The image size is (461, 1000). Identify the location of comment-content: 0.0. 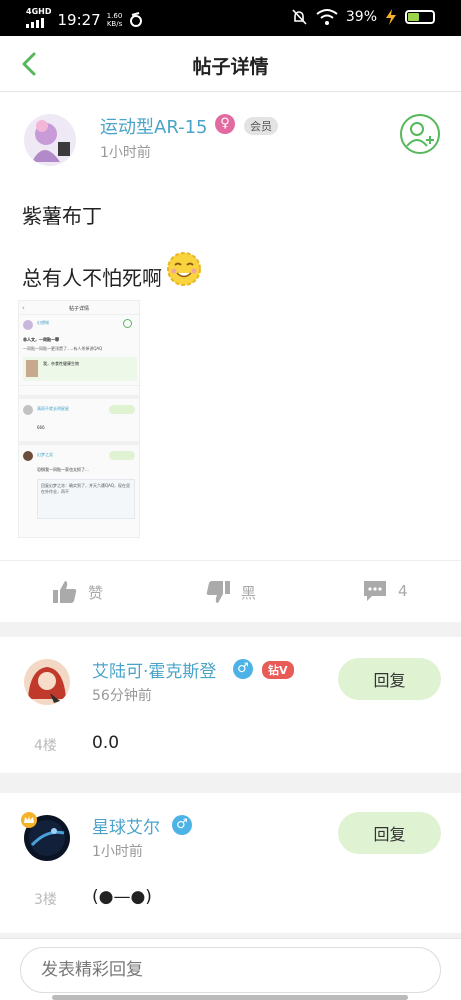
(106, 743).